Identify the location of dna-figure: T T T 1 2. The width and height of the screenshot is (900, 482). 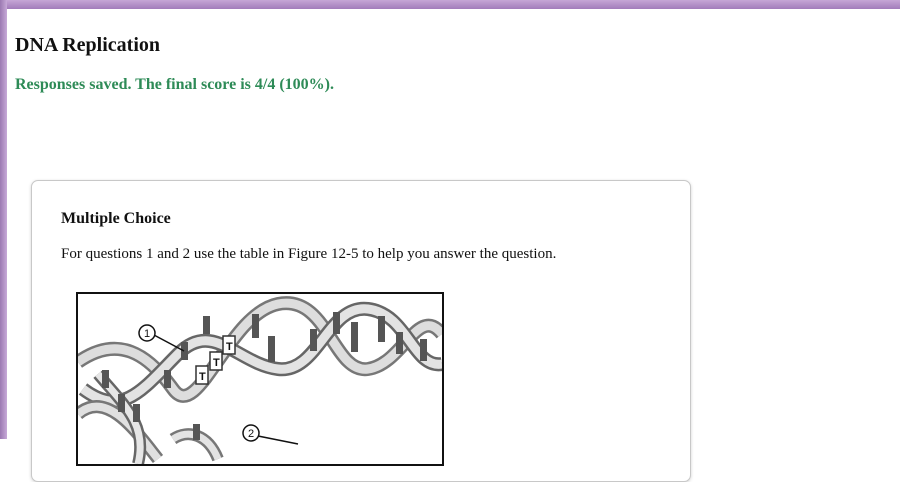
(260, 379).